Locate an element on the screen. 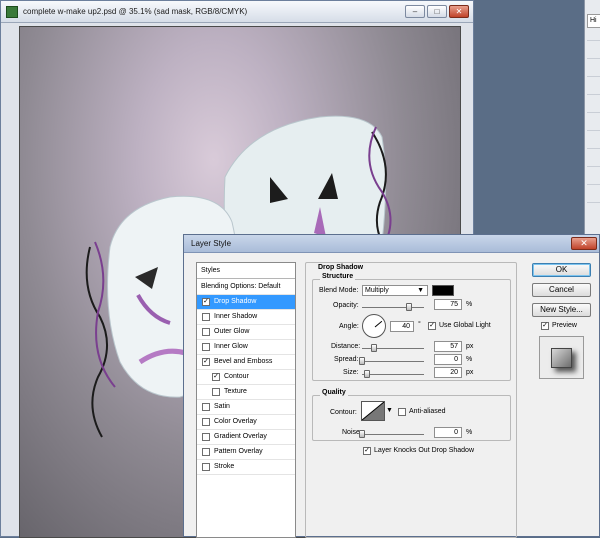  distance-unit: px is located at coordinates (470, 346).